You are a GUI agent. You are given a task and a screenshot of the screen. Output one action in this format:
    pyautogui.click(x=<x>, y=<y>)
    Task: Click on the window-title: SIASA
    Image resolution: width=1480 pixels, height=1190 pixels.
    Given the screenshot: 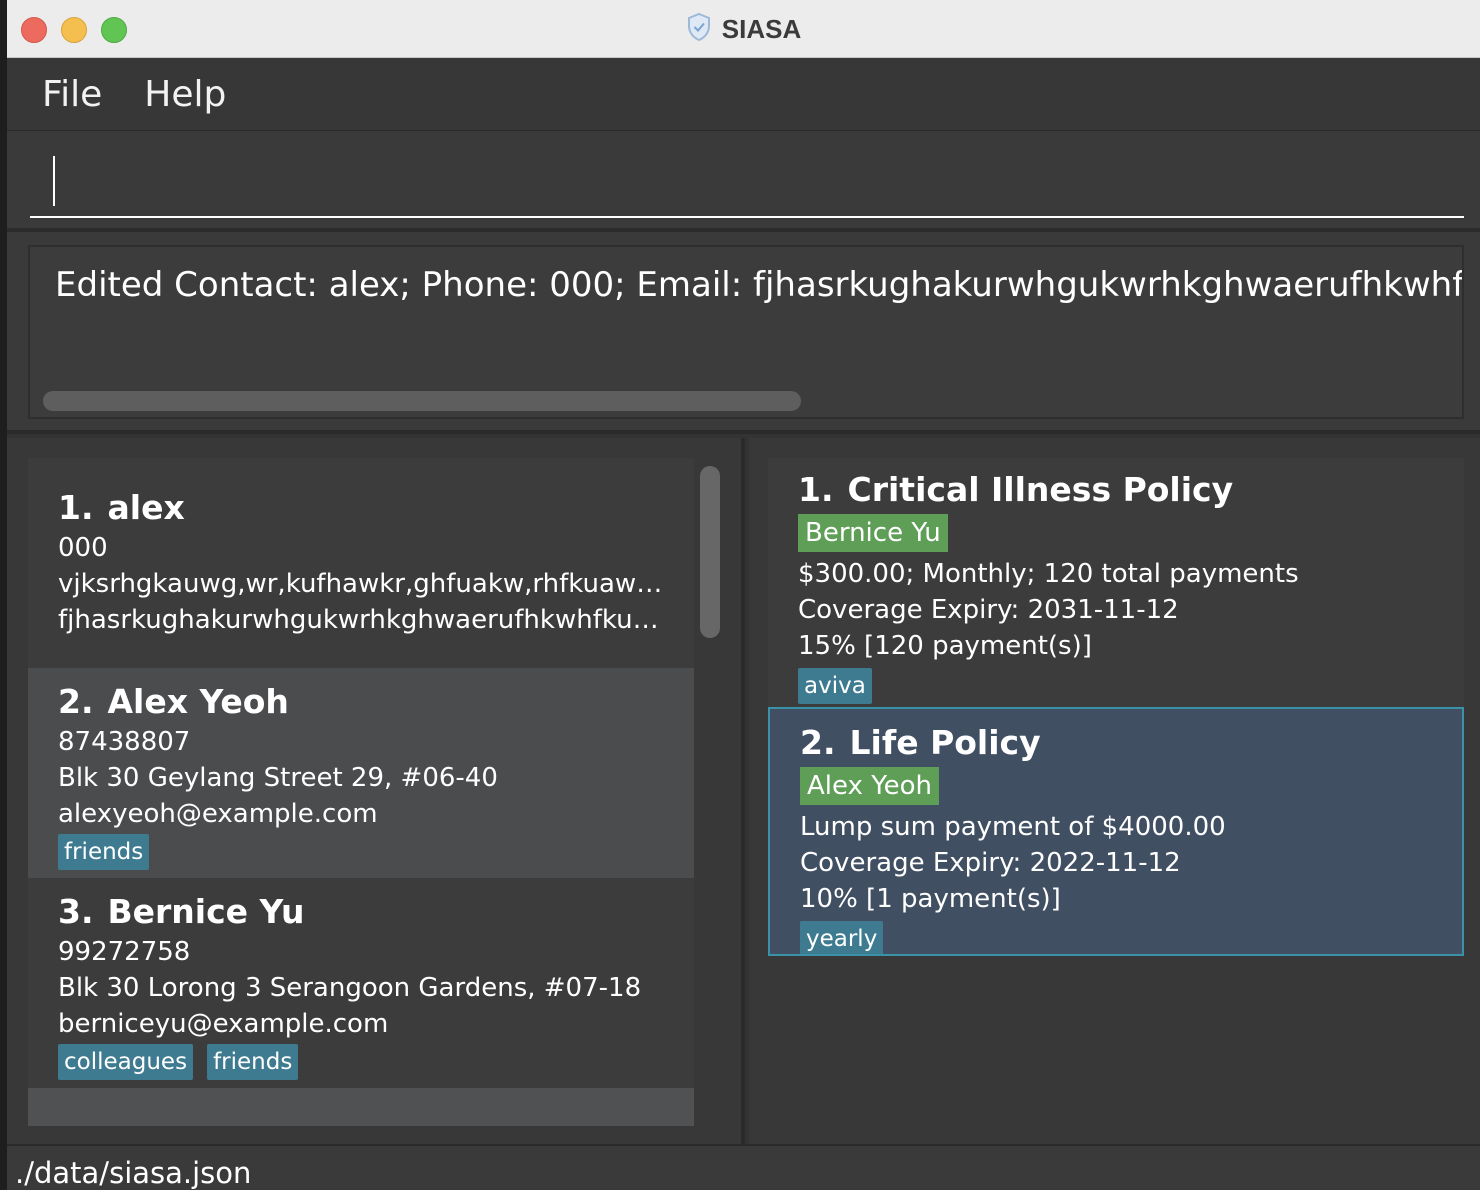 What is the action you would take?
    pyautogui.click(x=761, y=28)
    